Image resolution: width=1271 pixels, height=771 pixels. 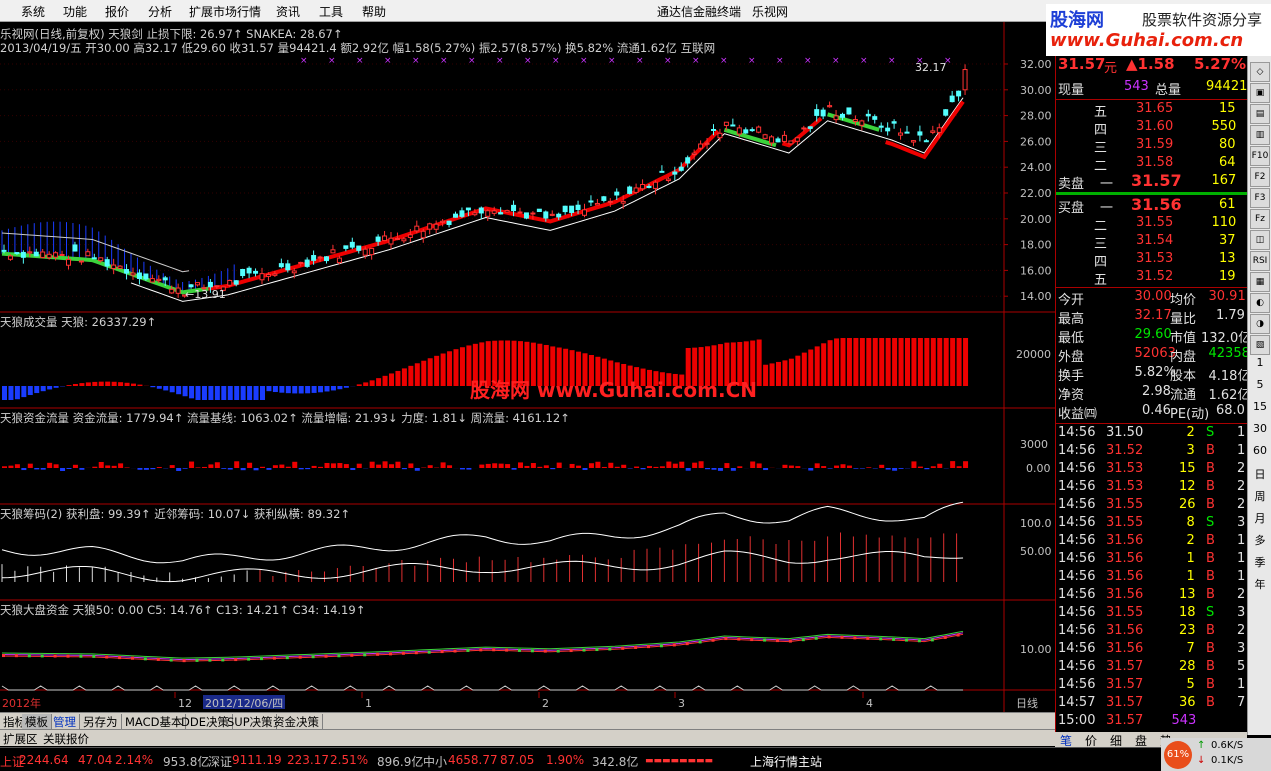 What do you see at coordinates (1259, 518) in the screenshot?
I see `period-button: 月` at bounding box center [1259, 518].